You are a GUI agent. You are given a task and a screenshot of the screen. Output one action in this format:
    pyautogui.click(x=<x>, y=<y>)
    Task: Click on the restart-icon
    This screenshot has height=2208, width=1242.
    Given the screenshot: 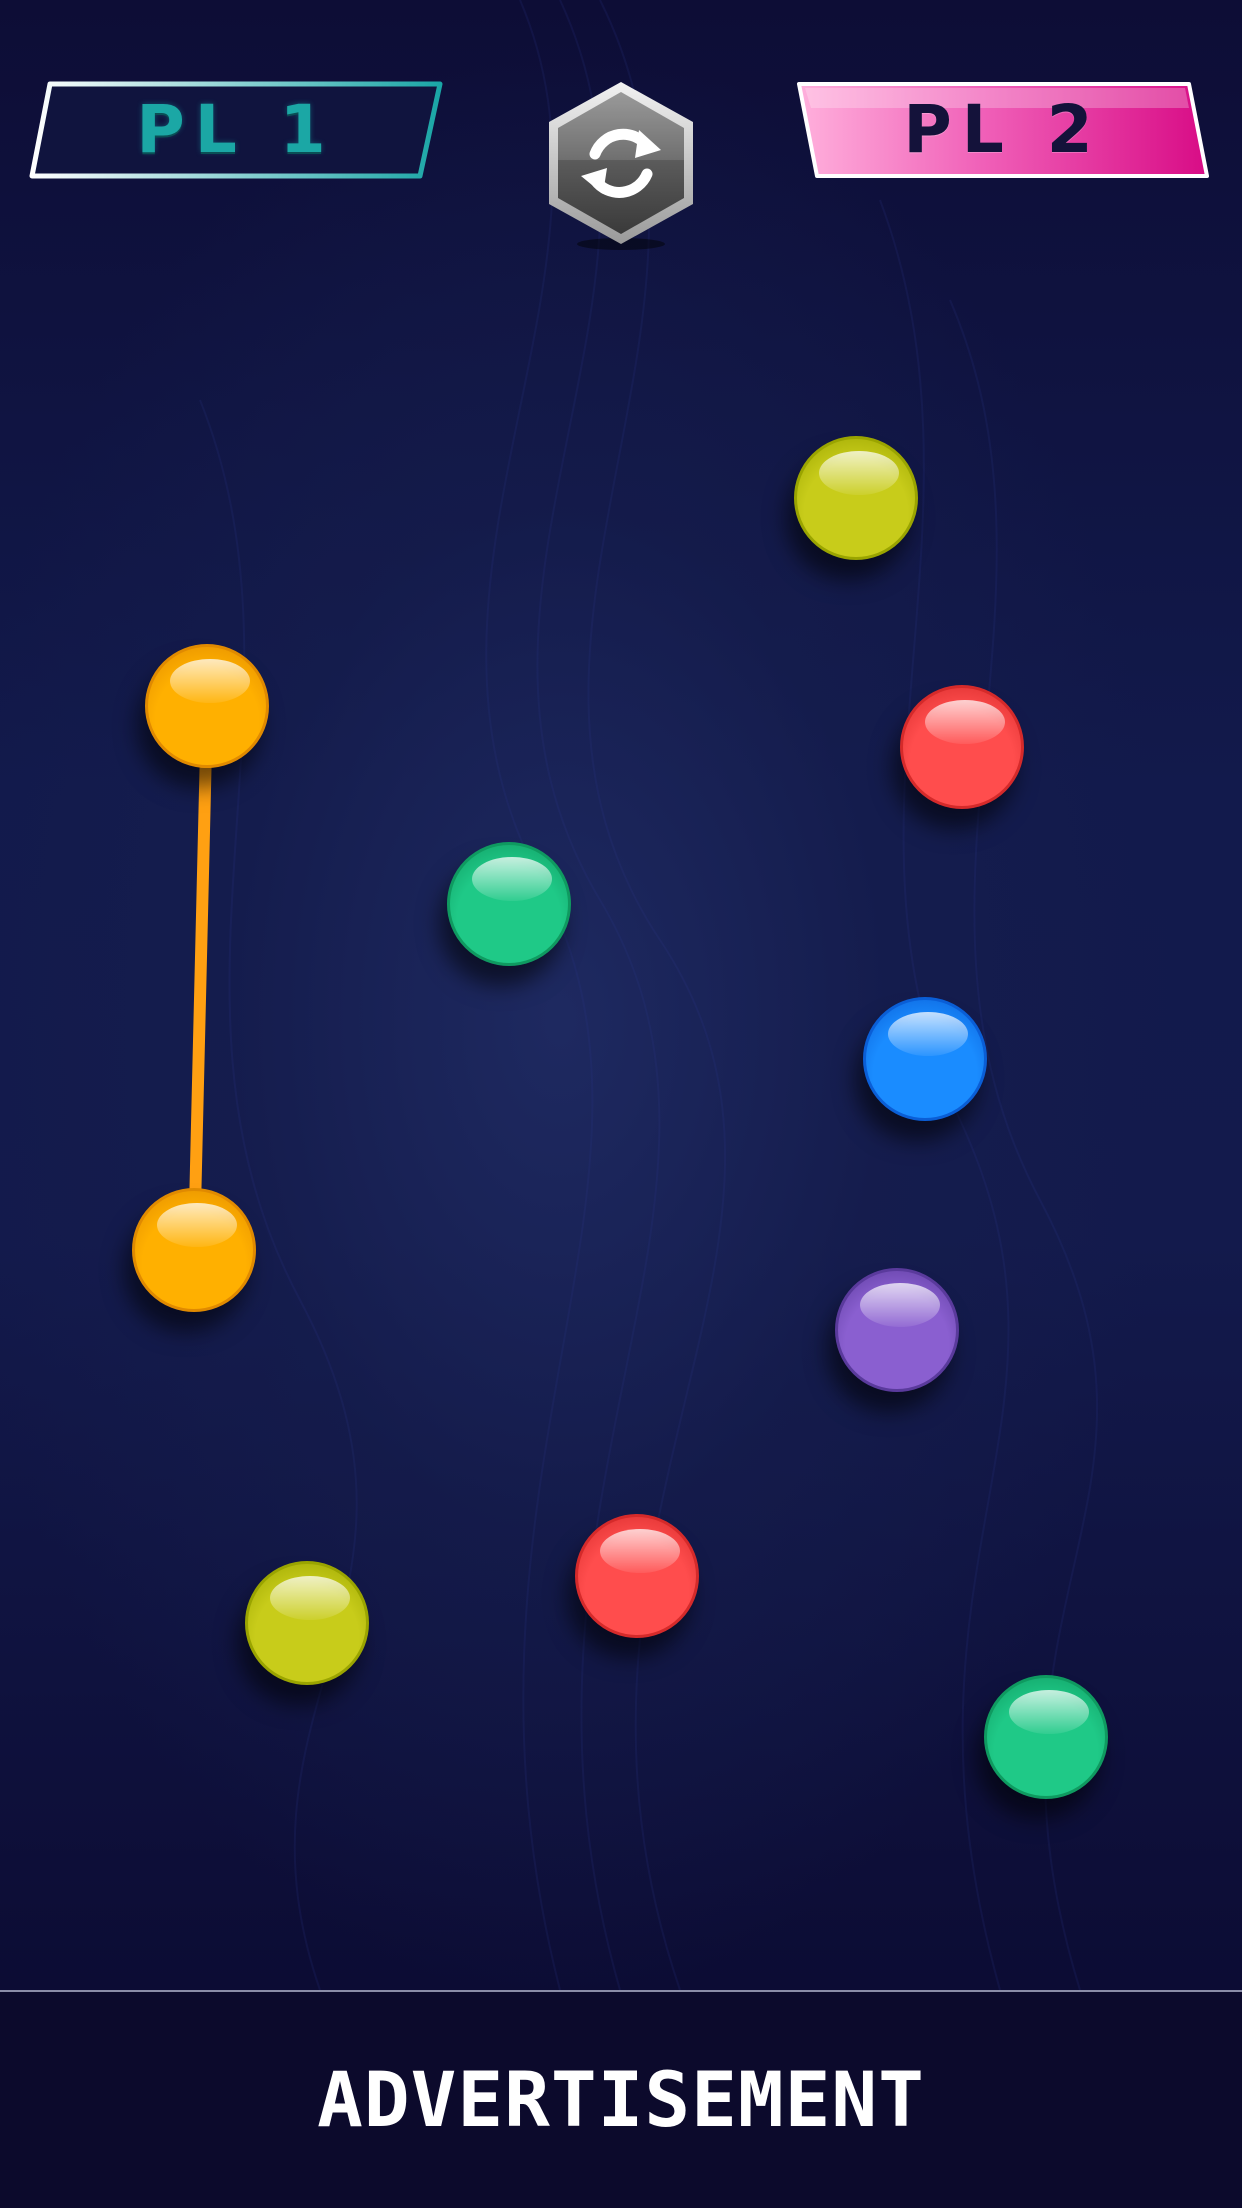 What is the action you would take?
    pyautogui.click(x=621, y=166)
    